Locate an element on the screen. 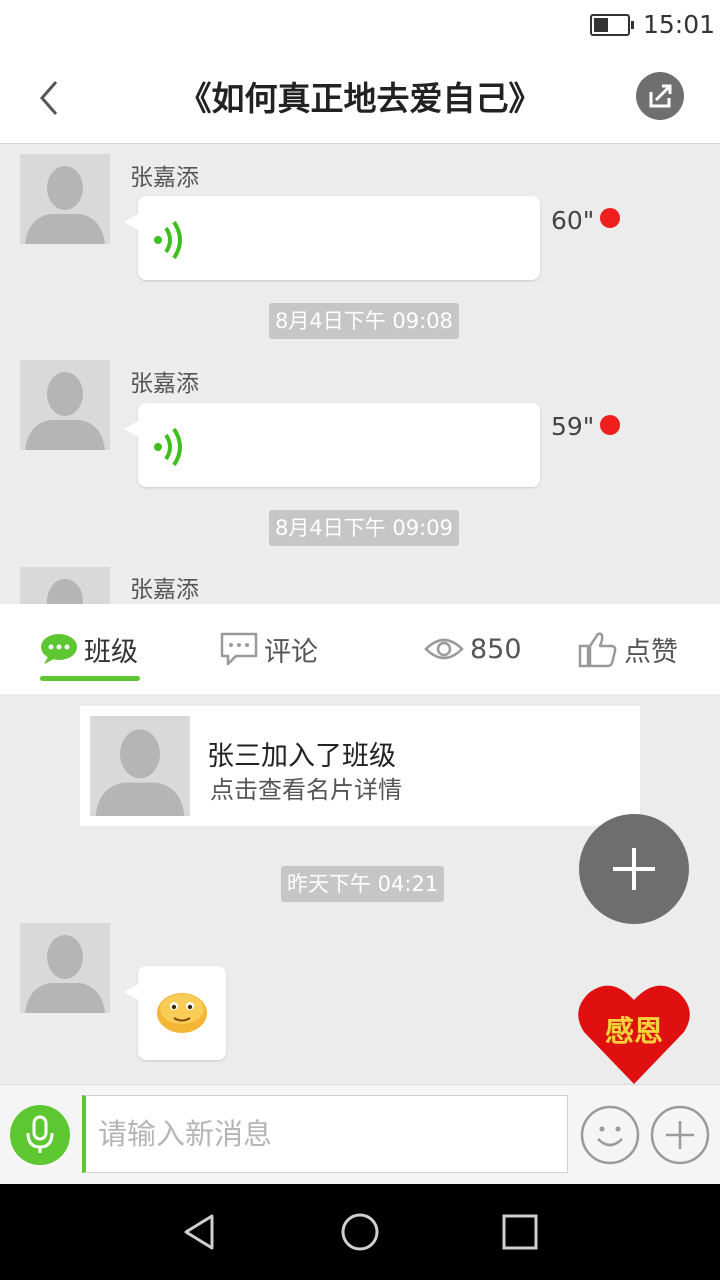 Image resolution: width=720 pixels, height=1280 pixels. input-bar is located at coordinates (360, 1134).